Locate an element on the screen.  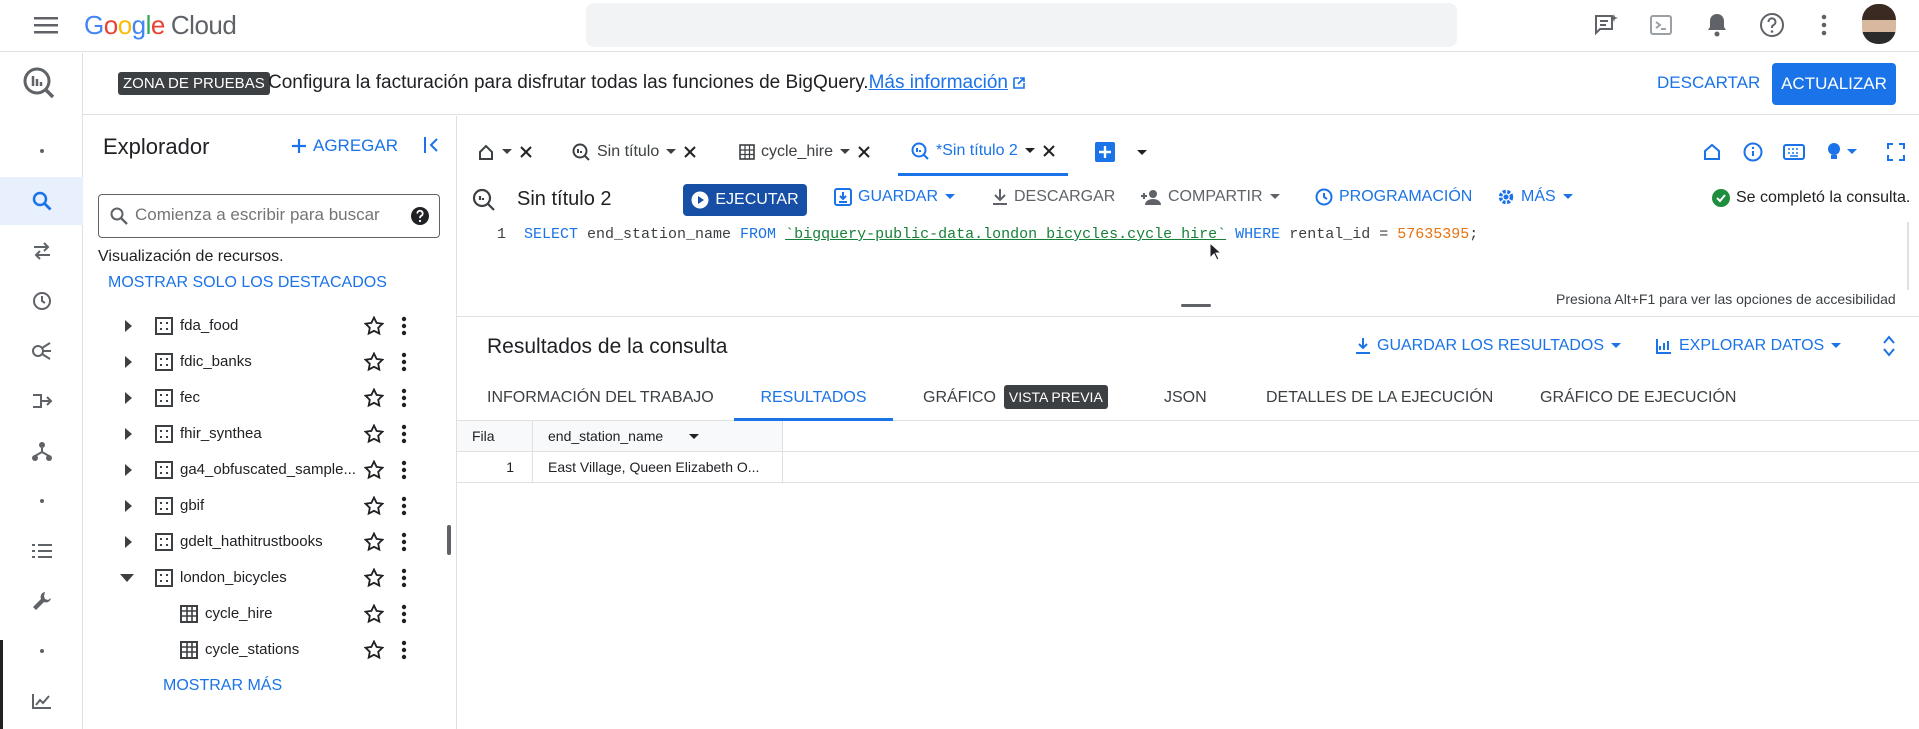
add-button: AGREGAR is located at coordinates (344, 146).